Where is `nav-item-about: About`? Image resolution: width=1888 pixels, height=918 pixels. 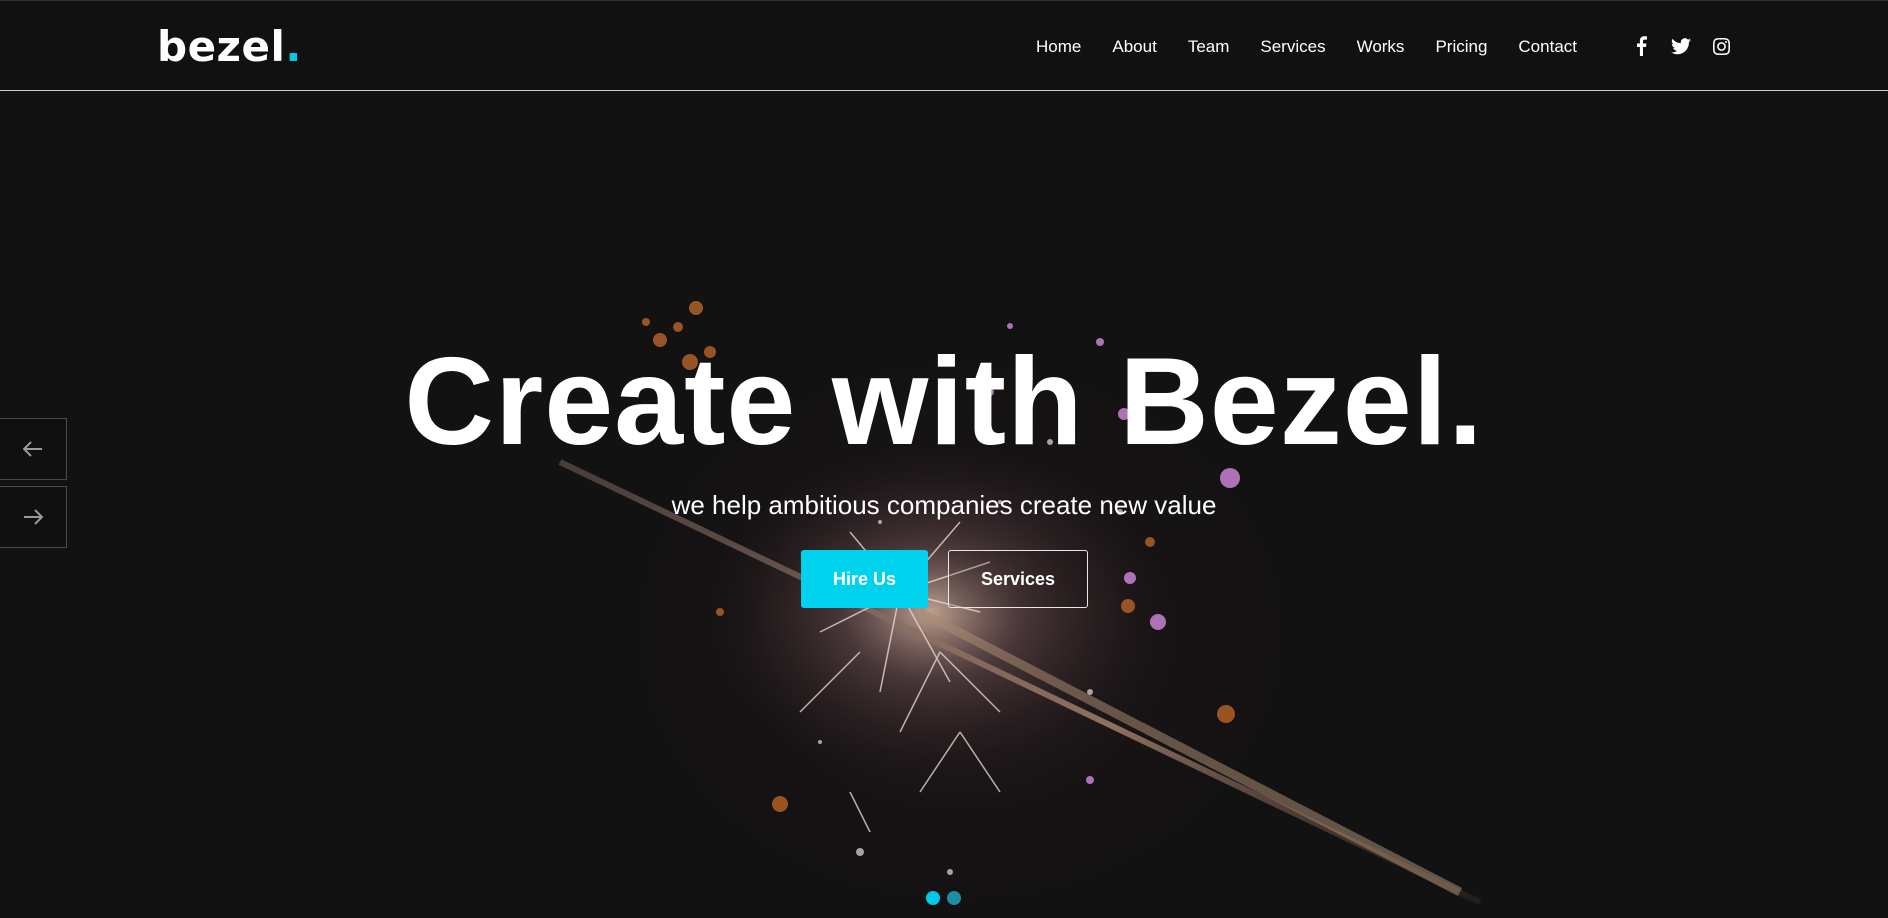
nav-item-about: About is located at coordinates (1134, 47).